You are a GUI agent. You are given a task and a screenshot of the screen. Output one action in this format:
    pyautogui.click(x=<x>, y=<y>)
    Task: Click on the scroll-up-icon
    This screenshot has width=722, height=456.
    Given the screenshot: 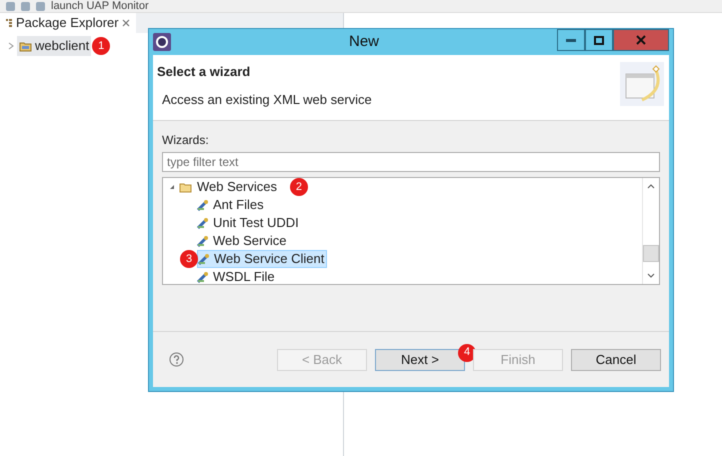 What is the action you would take?
    pyautogui.click(x=651, y=186)
    